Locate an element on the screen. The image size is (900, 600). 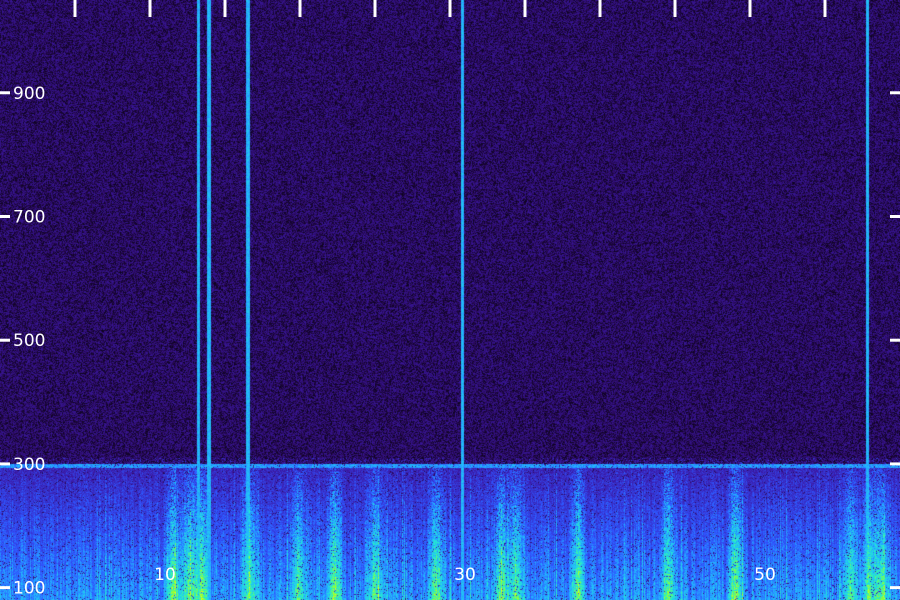
x-tick-label: 10 is located at coordinates (165, 575).